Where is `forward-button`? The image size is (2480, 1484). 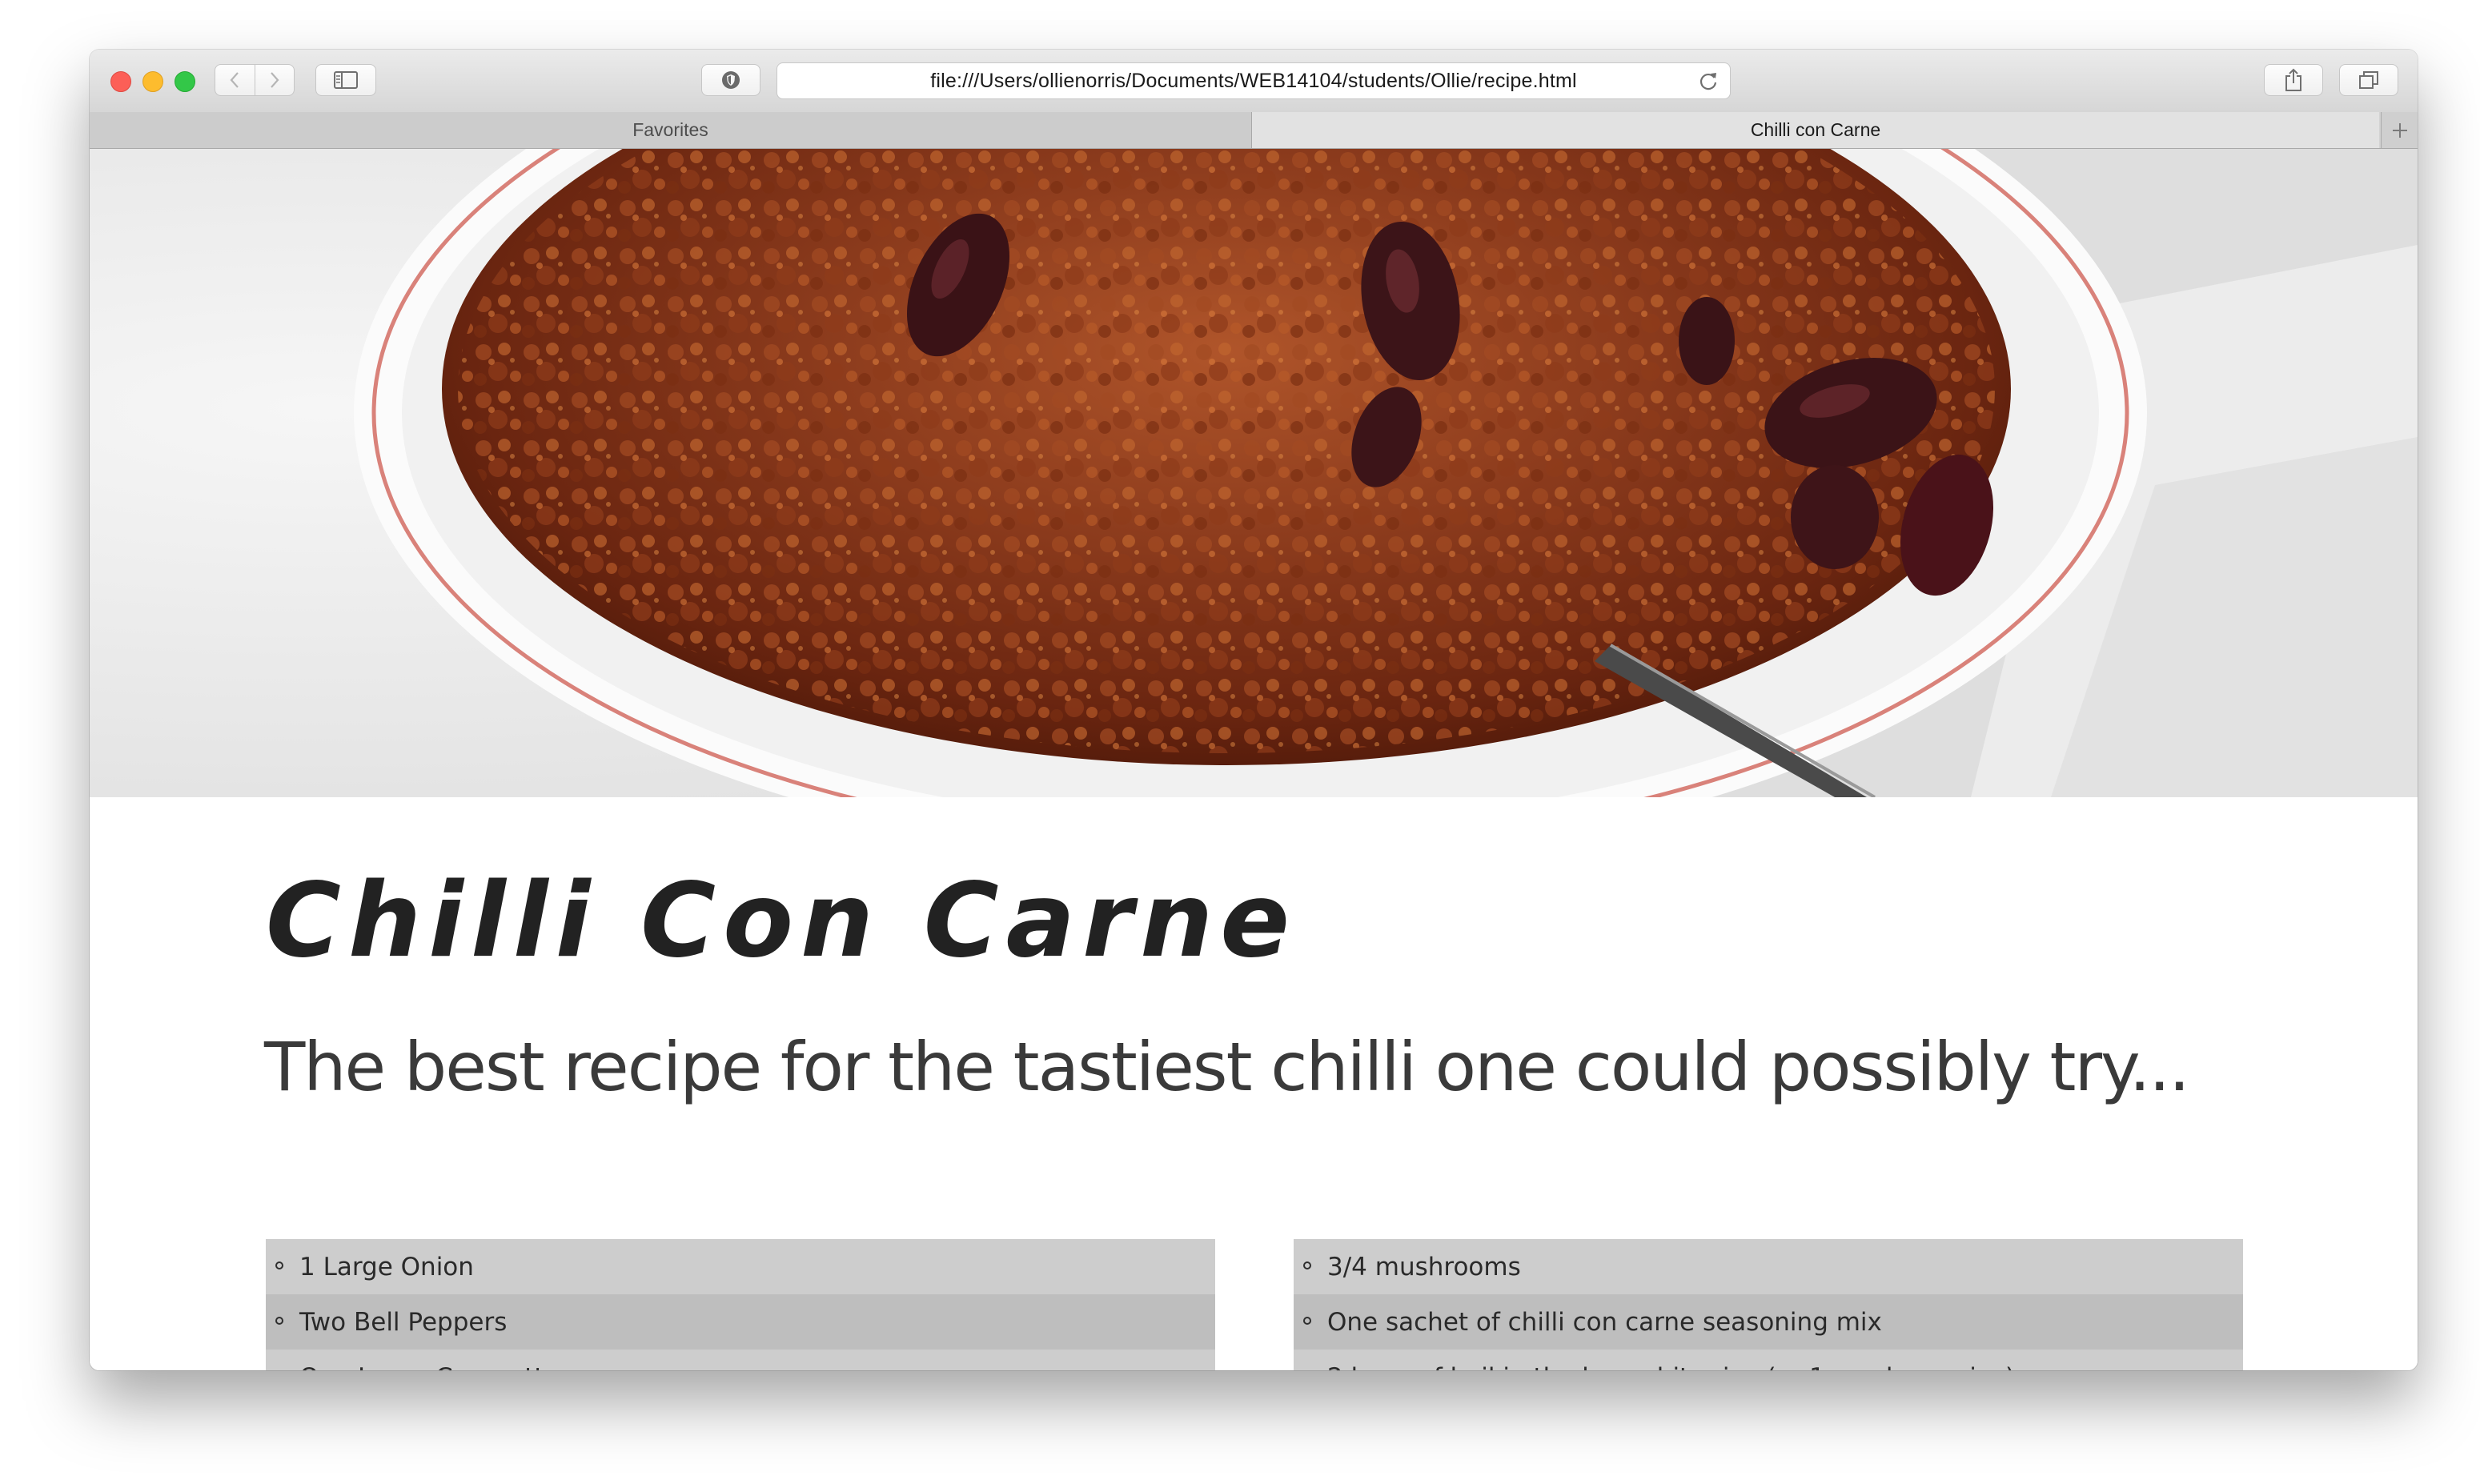
forward-button is located at coordinates (275, 80).